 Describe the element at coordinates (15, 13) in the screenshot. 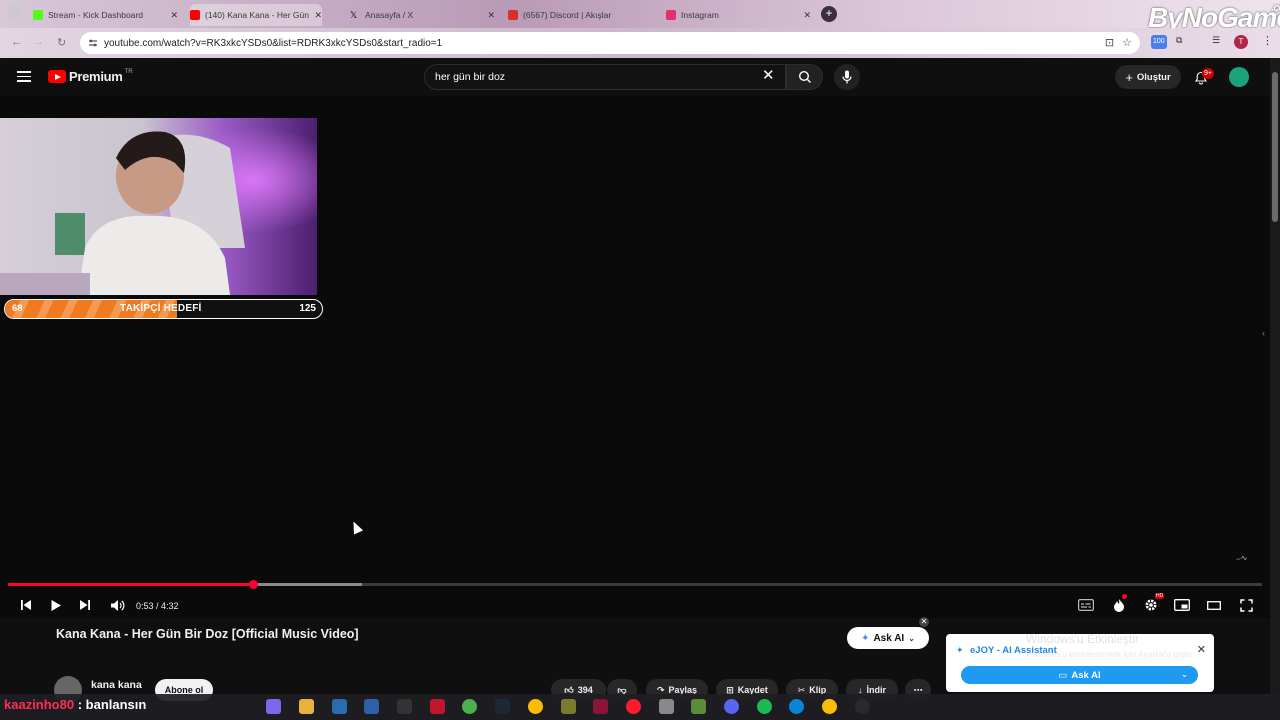

I see `browser-menu-icon` at that location.